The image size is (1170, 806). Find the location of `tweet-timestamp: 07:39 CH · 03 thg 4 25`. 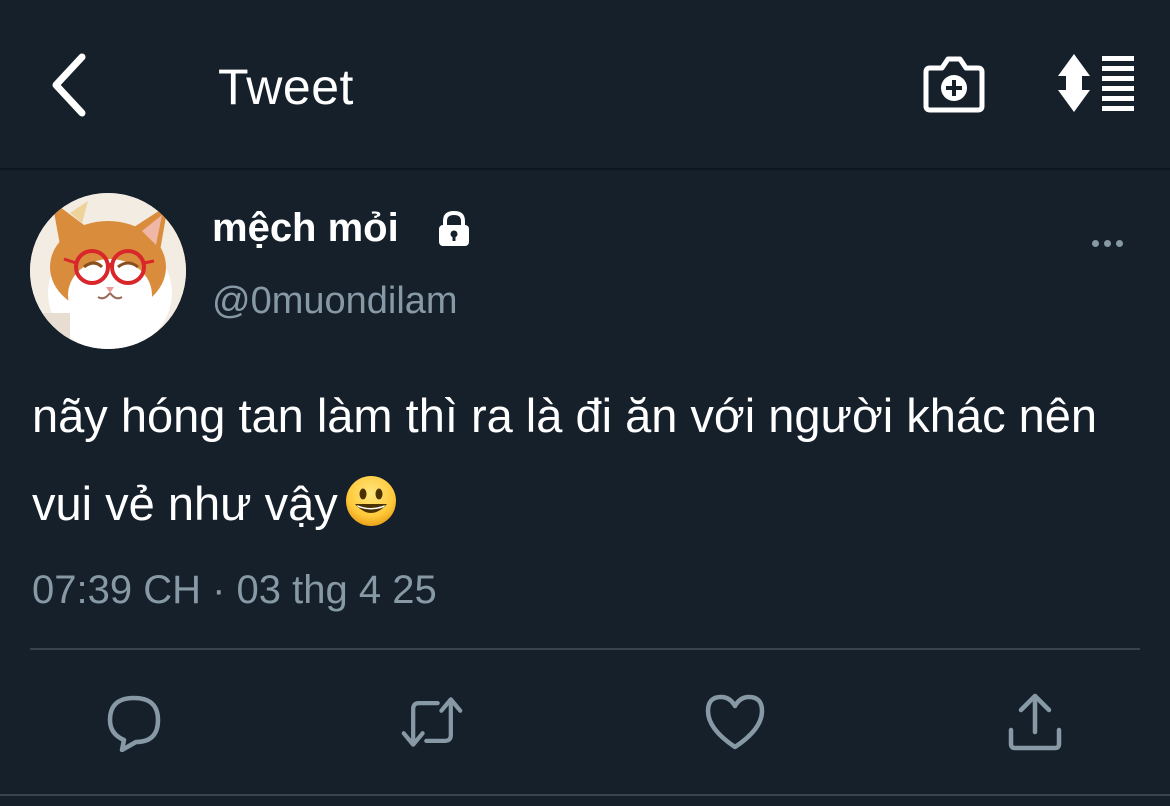

tweet-timestamp: 07:39 CH · 03 thg 4 25 is located at coordinates (234, 590).